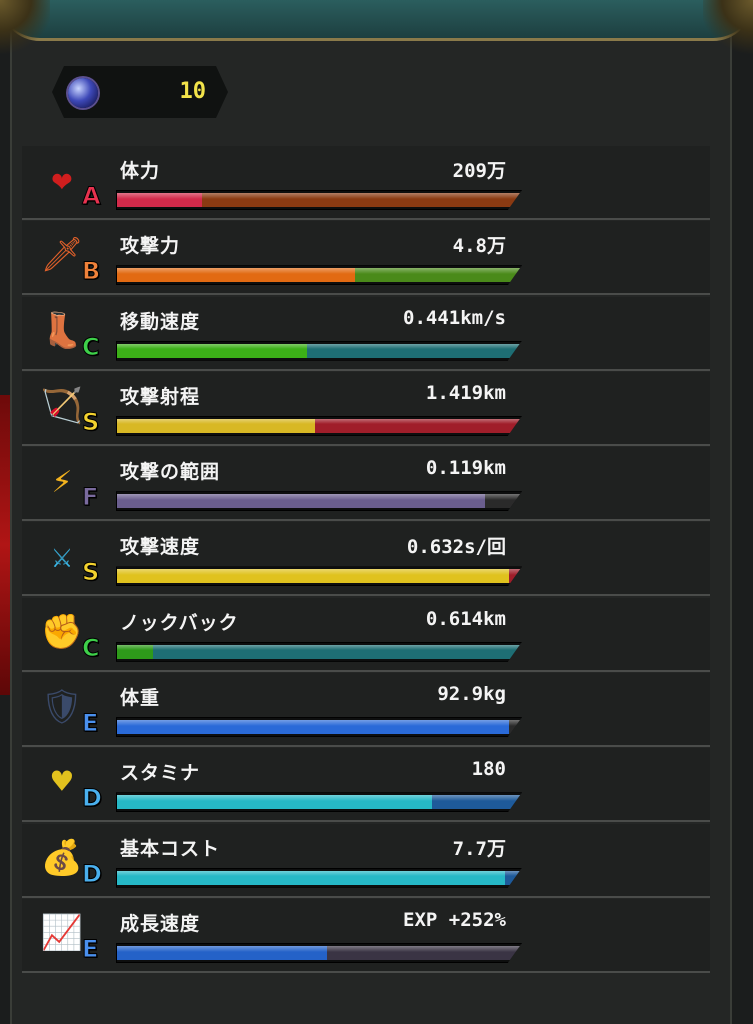 This screenshot has height=1024, width=753. I want to click on stat-label: 基本コスト, so click(170, 848).